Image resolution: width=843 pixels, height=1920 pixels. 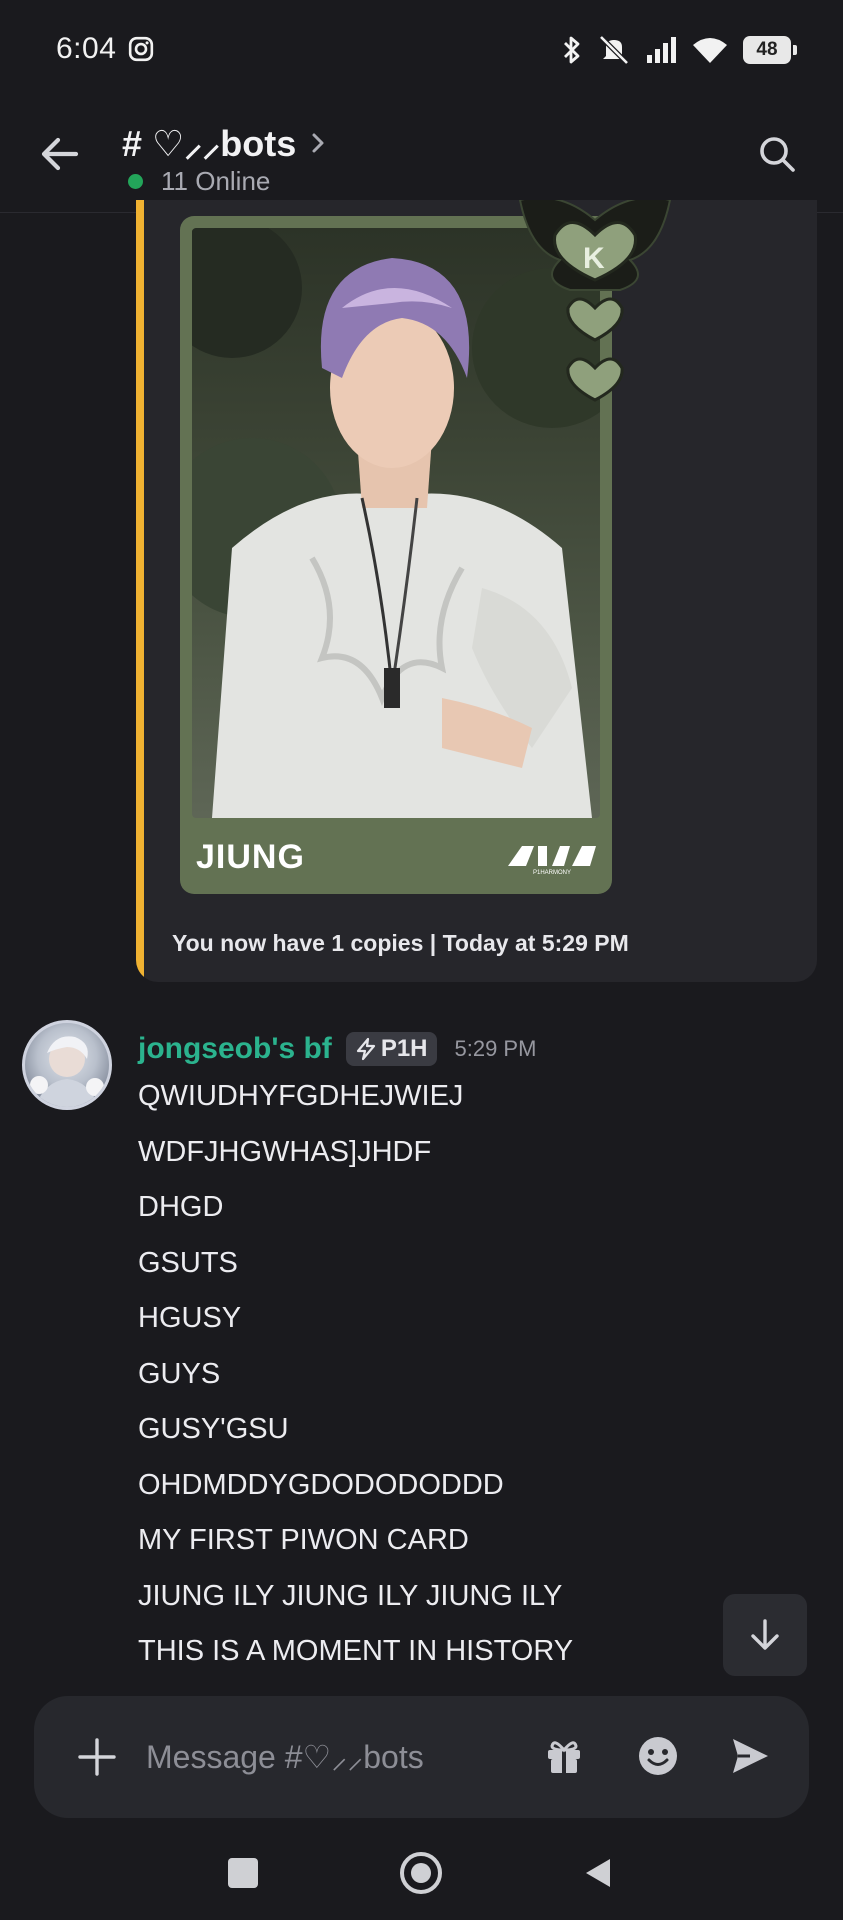 What do you see at coordinates (337, 1049) in the screenshot?
I see `message-header: jongseob's bf P1H 5:29 PM` at bounding box center [337, 1049].